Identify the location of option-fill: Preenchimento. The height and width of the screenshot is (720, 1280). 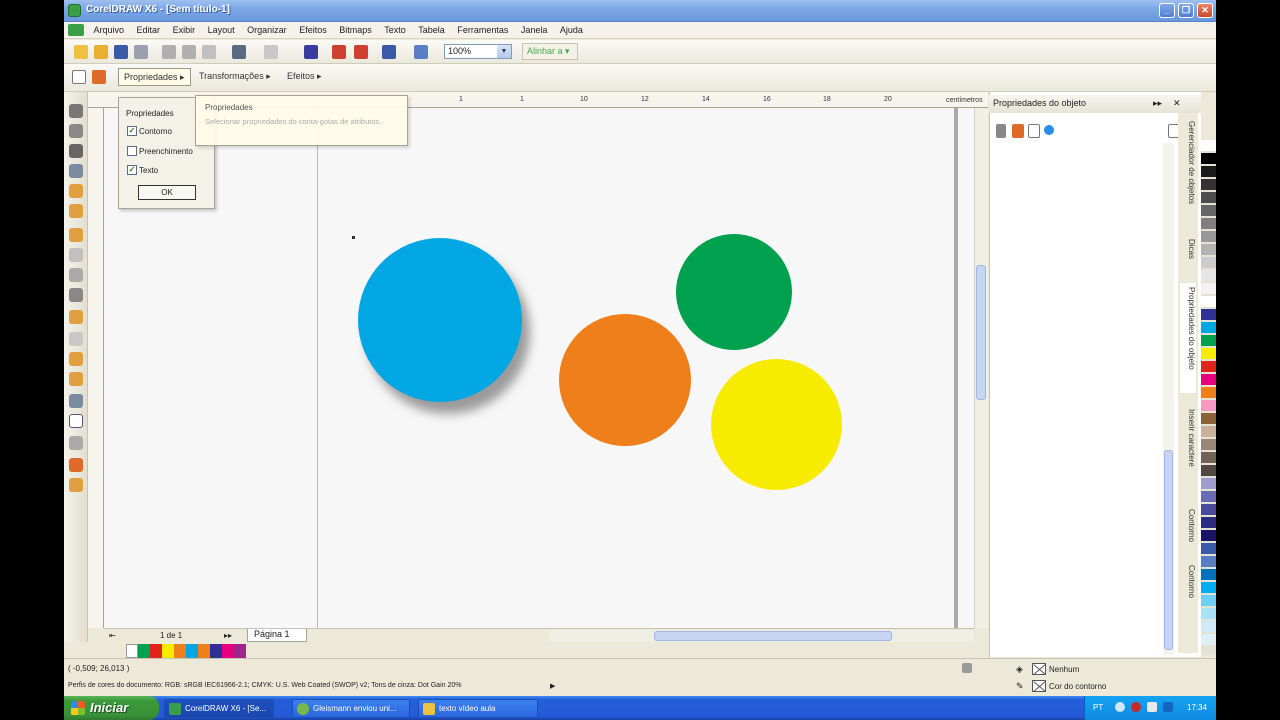
(160, 151).